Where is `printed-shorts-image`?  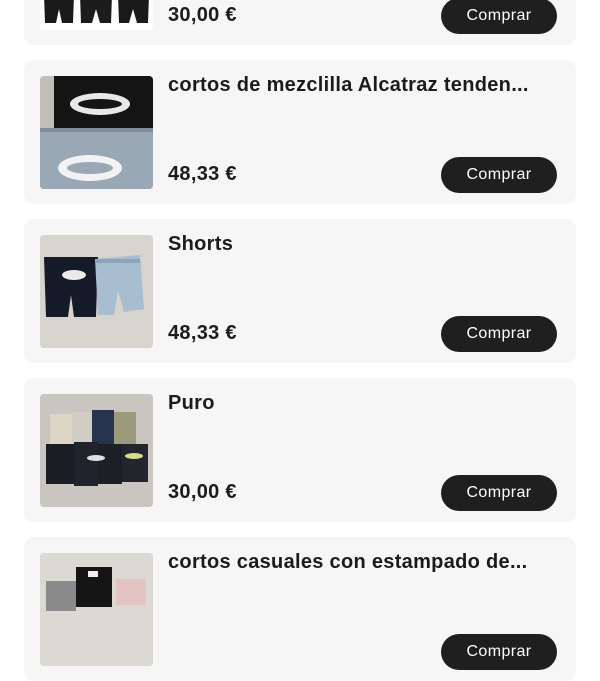
printed-shorts-image is located at coordinates (96, 609).